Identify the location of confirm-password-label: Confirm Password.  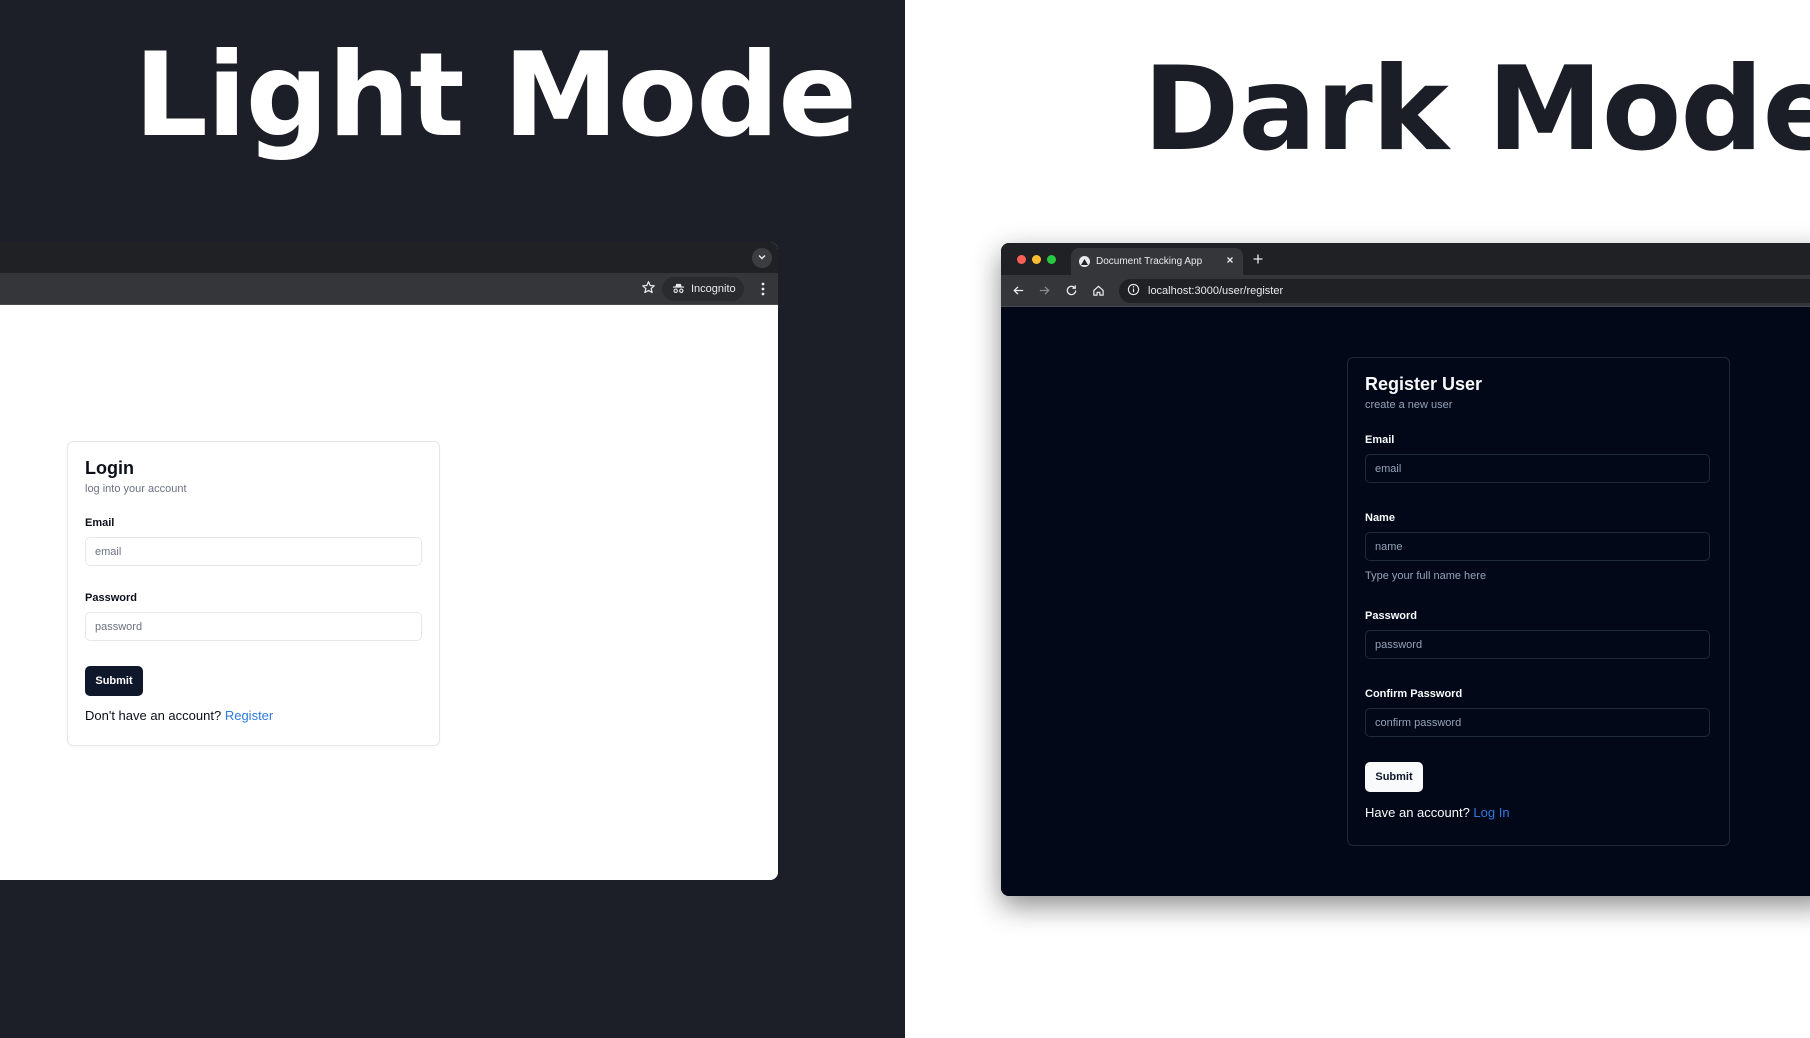
(1414, 694).